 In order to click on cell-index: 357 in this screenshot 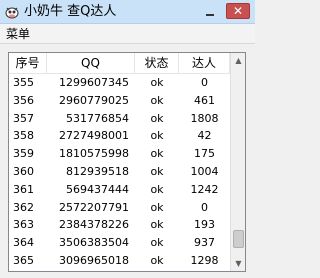, I will do `click(23, 118)`.